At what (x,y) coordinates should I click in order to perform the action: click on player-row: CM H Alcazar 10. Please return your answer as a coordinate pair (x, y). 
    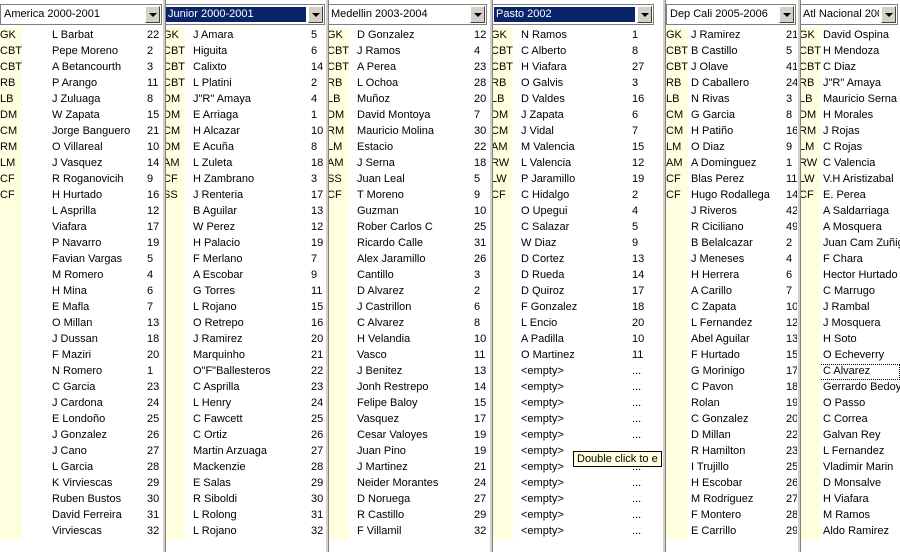
    Looking at the image, I should click on (244, 132).